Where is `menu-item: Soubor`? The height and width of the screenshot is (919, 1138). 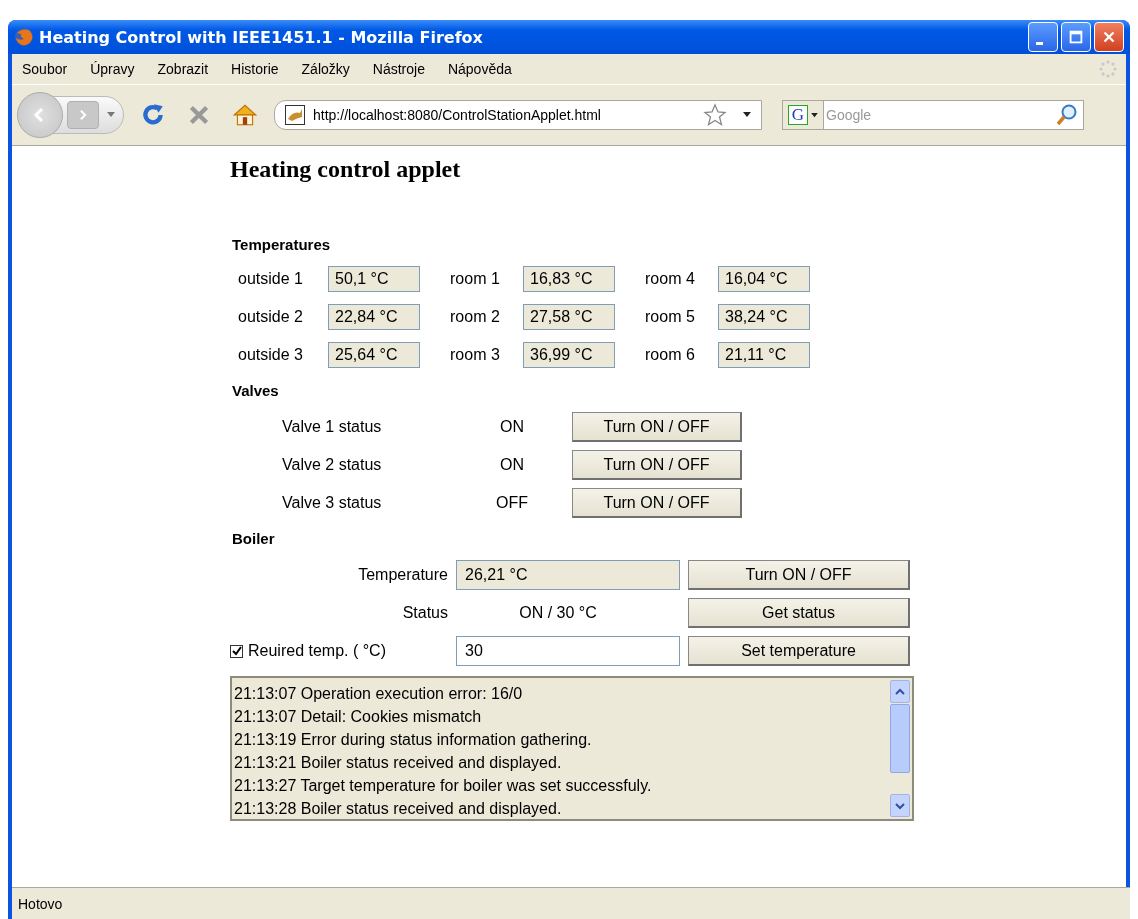 menu-item: Soubor is located at coordinates (51, 69).